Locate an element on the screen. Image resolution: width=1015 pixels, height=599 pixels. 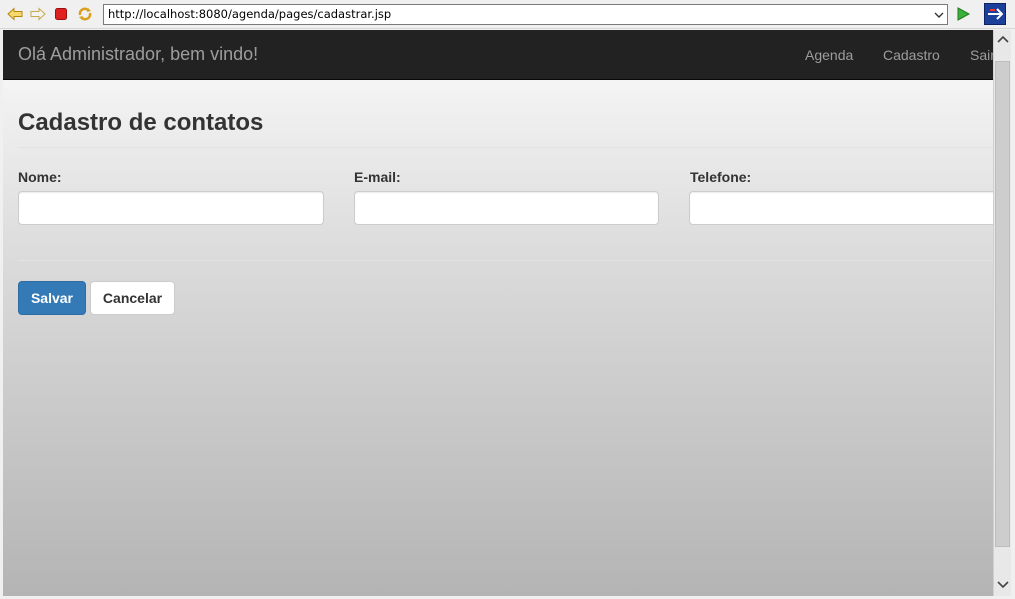
go-arrow-icon is located at coordinates (963, 14).